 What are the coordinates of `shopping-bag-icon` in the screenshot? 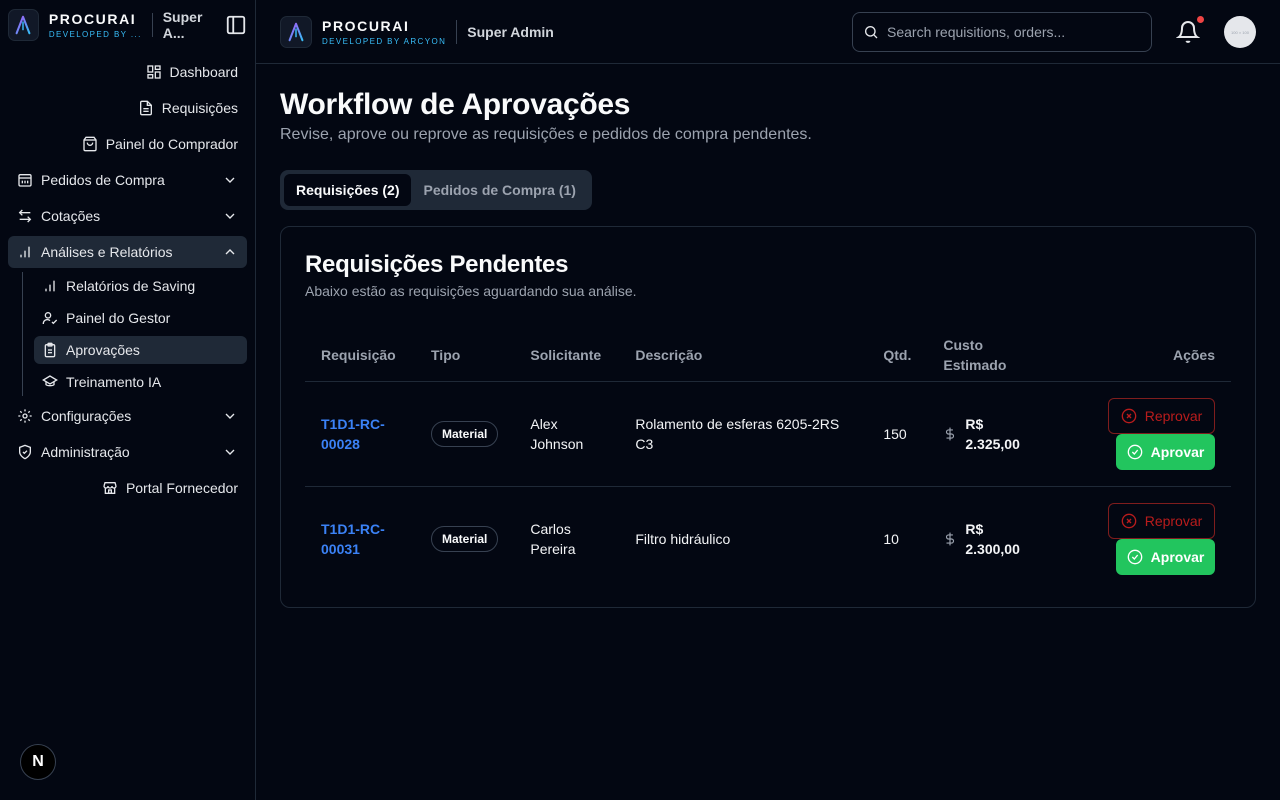 It's located at (90, 144).